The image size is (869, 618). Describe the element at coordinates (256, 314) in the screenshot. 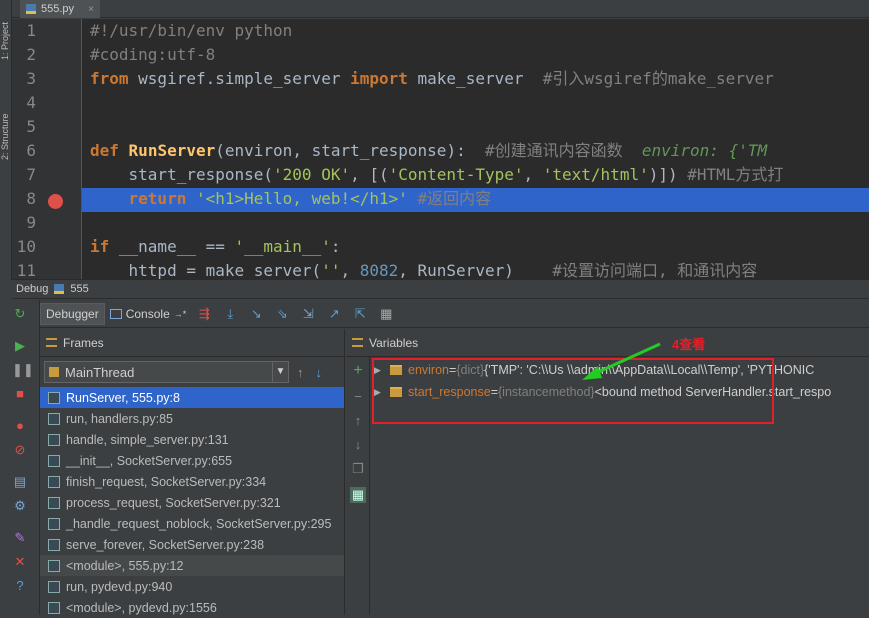

I see `step-into-icon: ↘` at that location.